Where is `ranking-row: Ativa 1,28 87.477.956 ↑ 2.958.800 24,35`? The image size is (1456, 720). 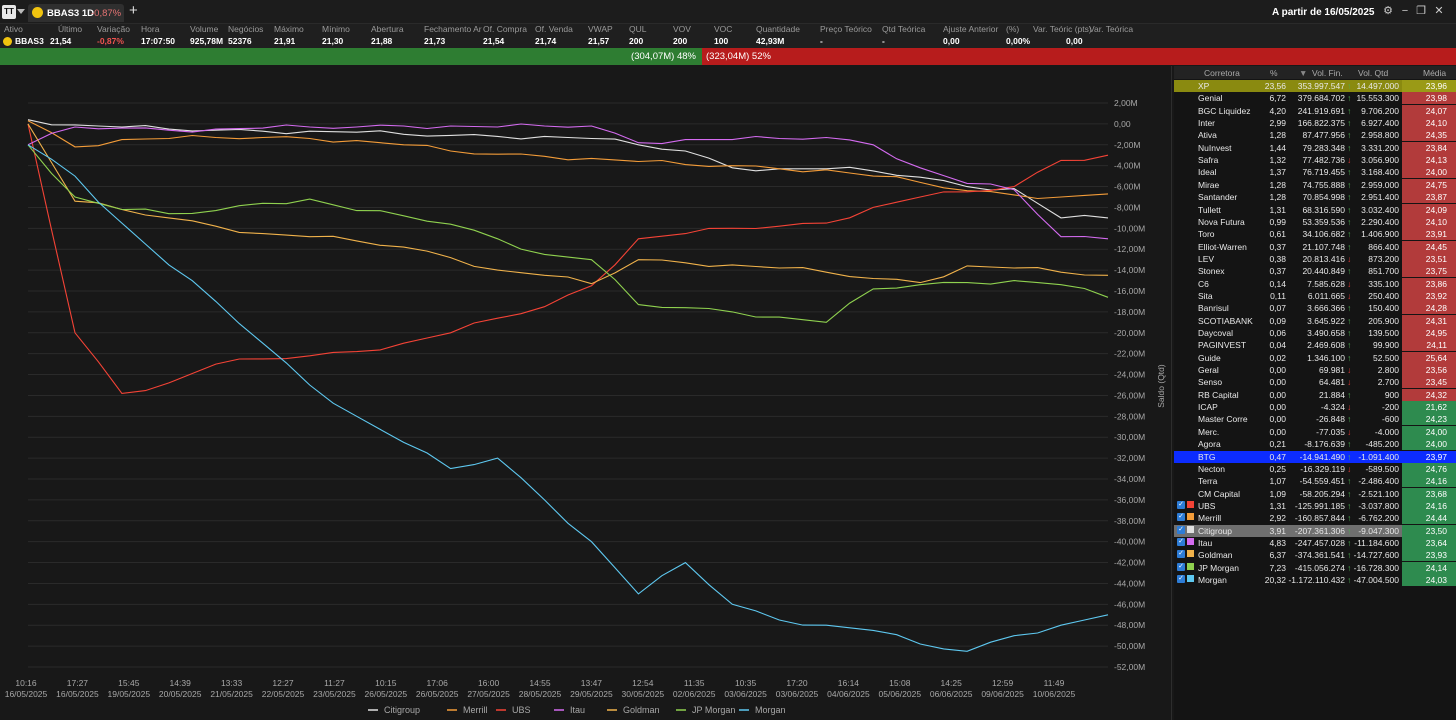 ranking-row: Ativa 1,28 87.477.956 ↑ 2.958.800 24,35 is located at coordinates (1315, 135).